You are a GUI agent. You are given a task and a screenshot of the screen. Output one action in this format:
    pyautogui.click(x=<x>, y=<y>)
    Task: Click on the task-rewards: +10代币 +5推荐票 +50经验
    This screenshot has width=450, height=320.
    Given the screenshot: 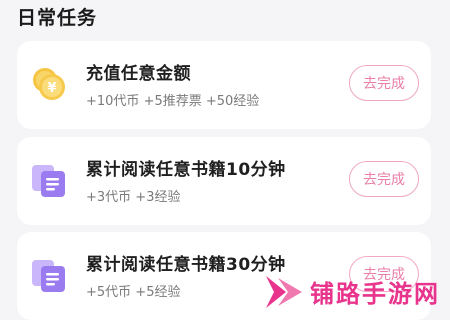 What is the action you would take?
    pyautogui.click(x=173, y=101)
    